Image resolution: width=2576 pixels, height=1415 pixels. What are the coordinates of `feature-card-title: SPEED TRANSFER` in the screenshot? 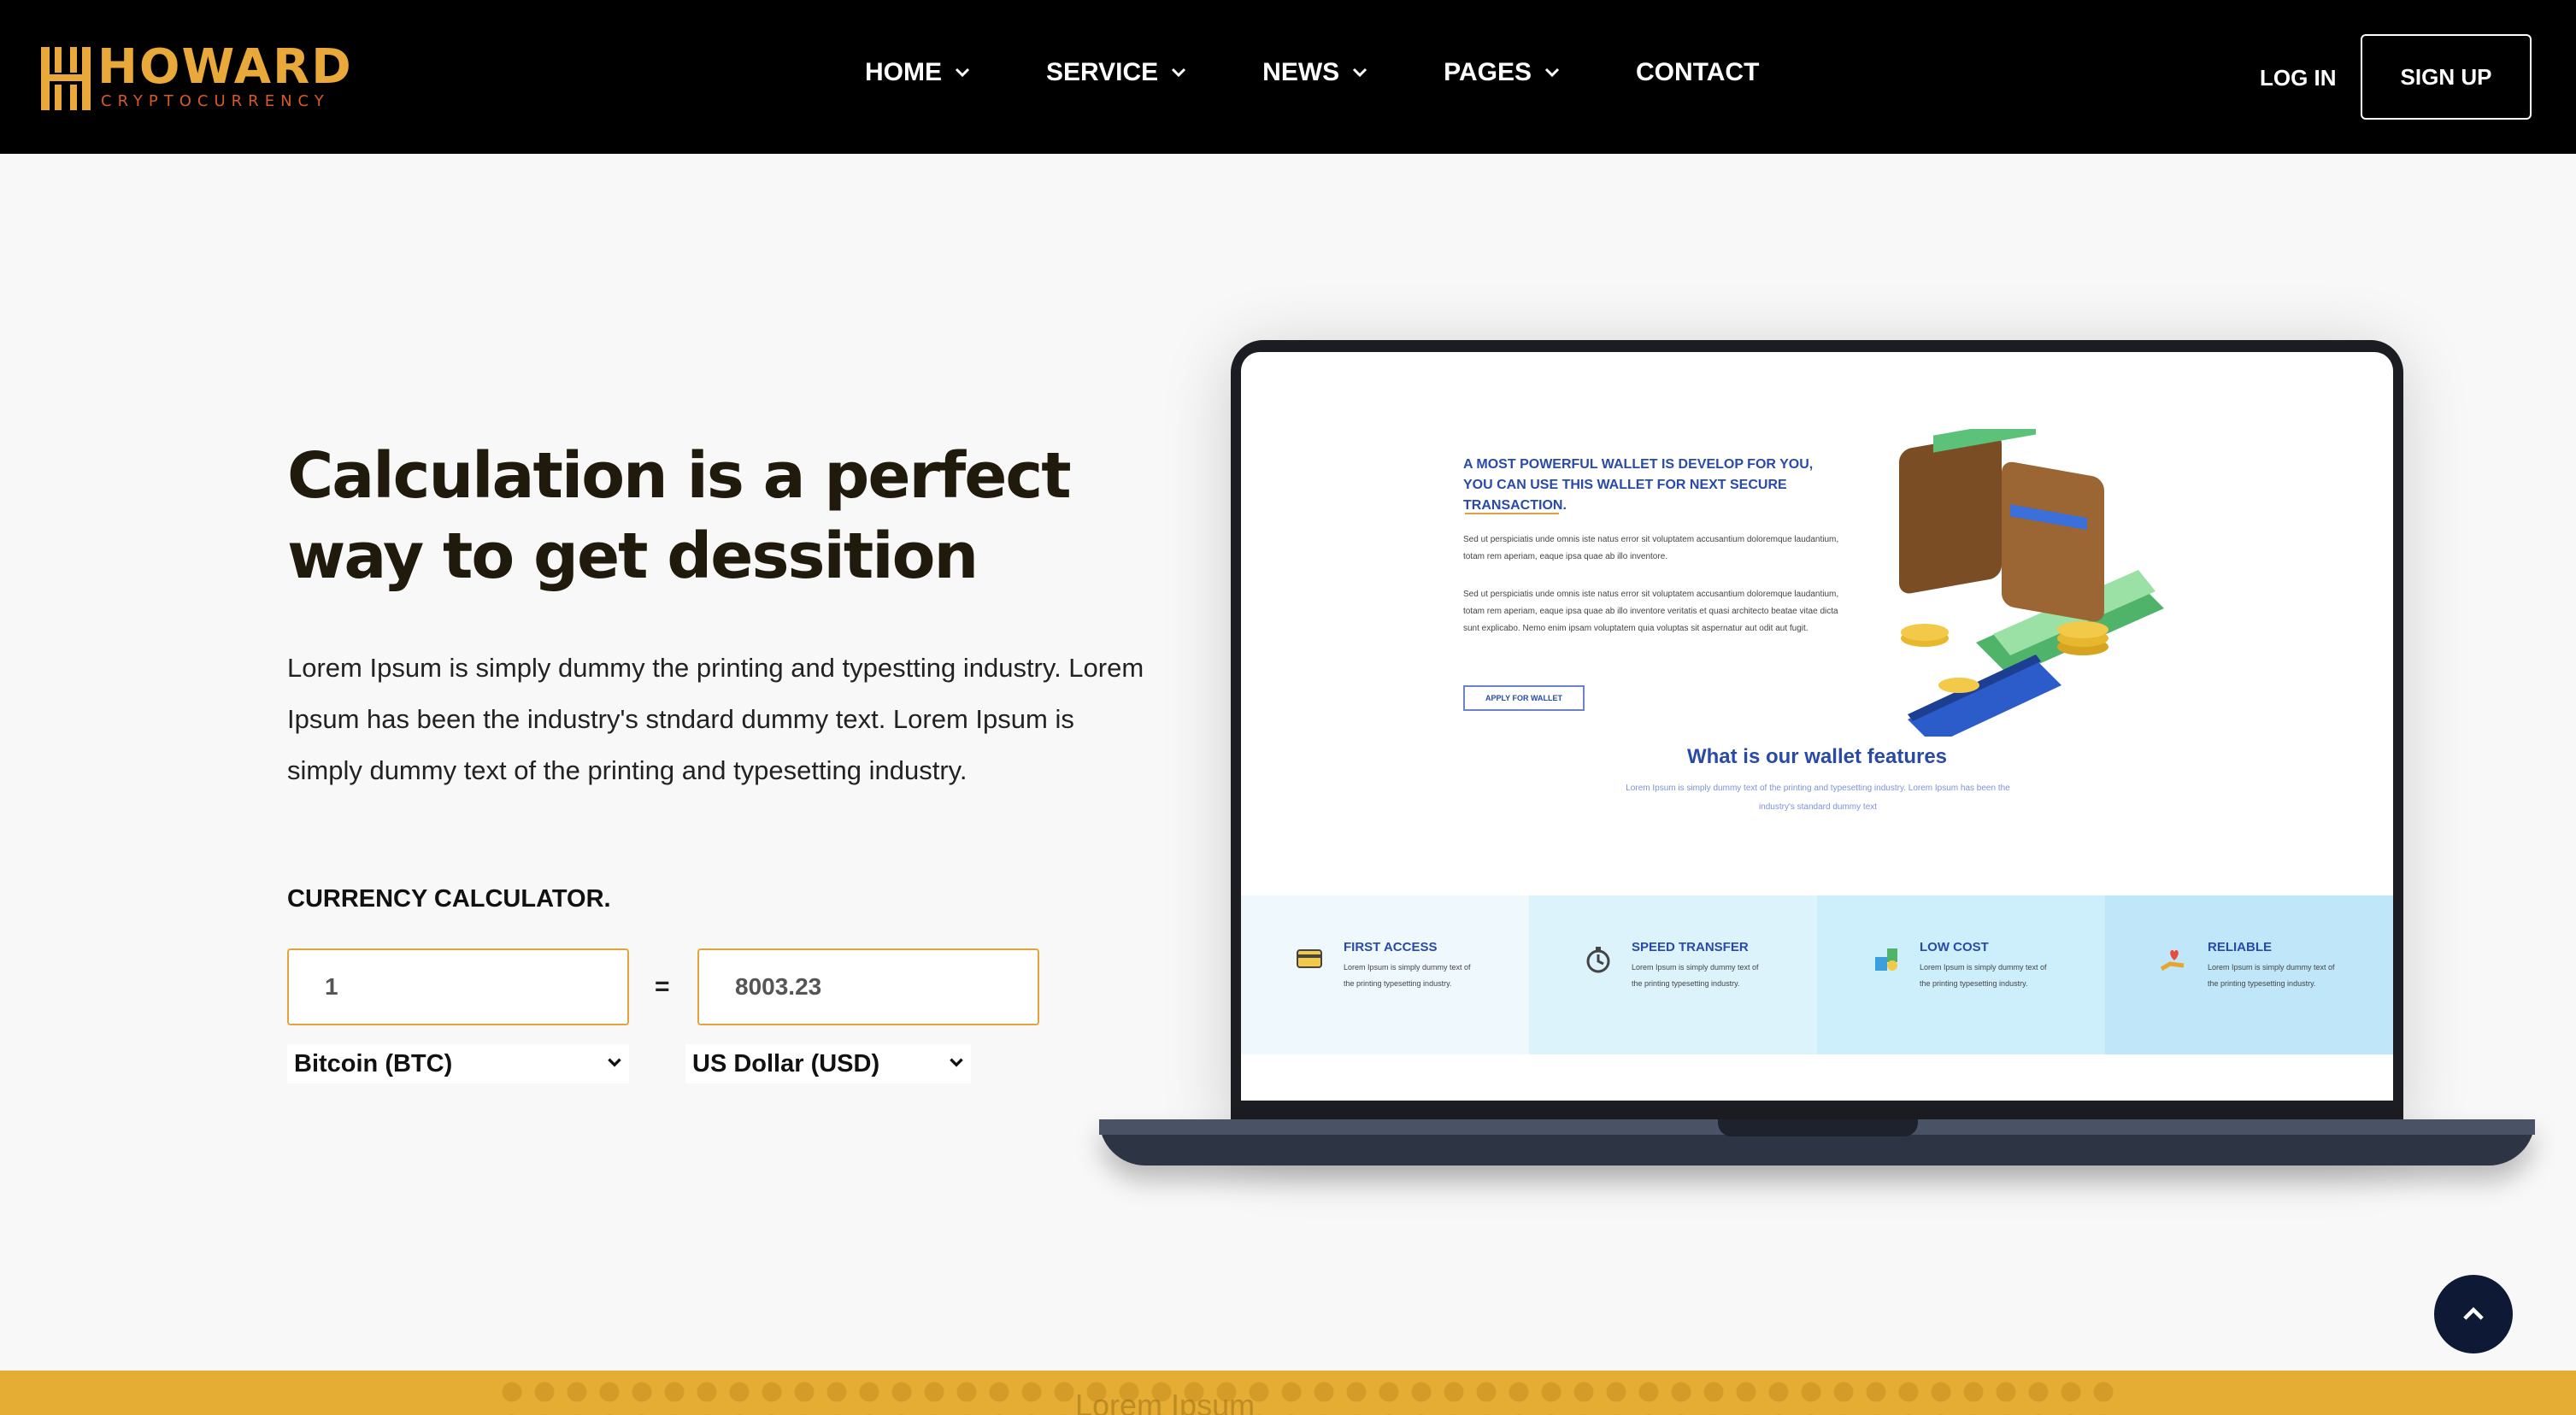 It's located at (1690, 947).